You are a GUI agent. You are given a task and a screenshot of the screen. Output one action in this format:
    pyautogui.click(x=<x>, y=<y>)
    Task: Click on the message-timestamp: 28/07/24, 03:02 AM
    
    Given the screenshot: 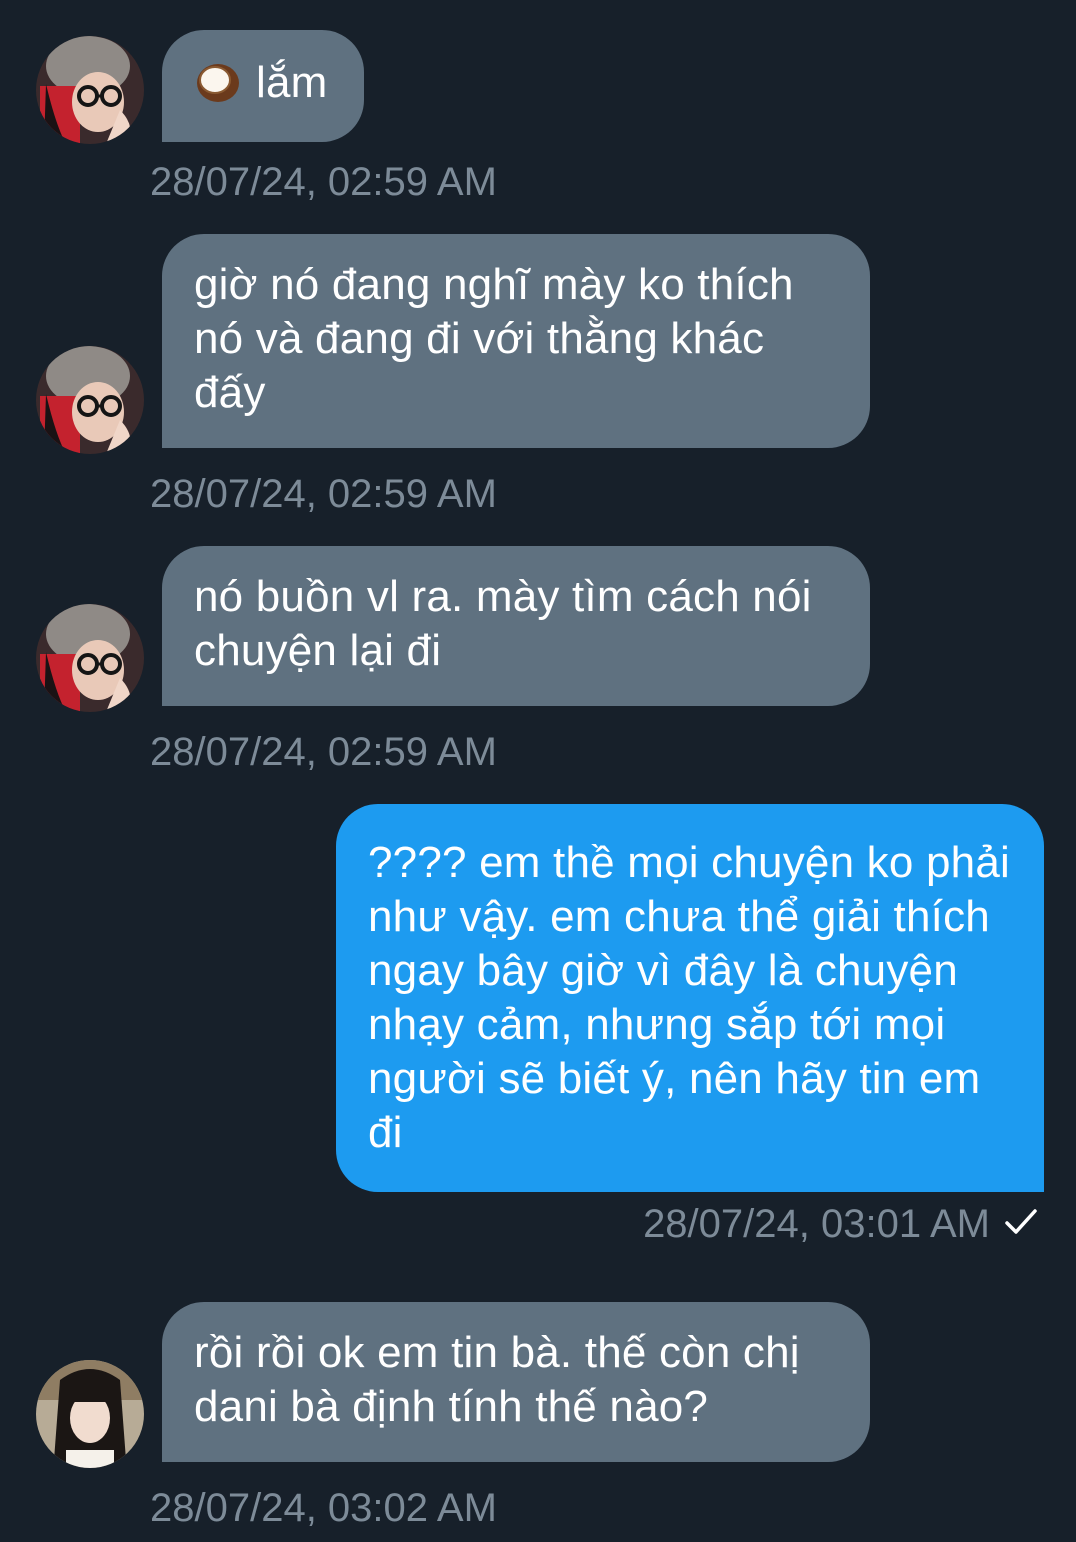 What is the action you would take?
    pyautogui.click(x=323, y=1508)
    